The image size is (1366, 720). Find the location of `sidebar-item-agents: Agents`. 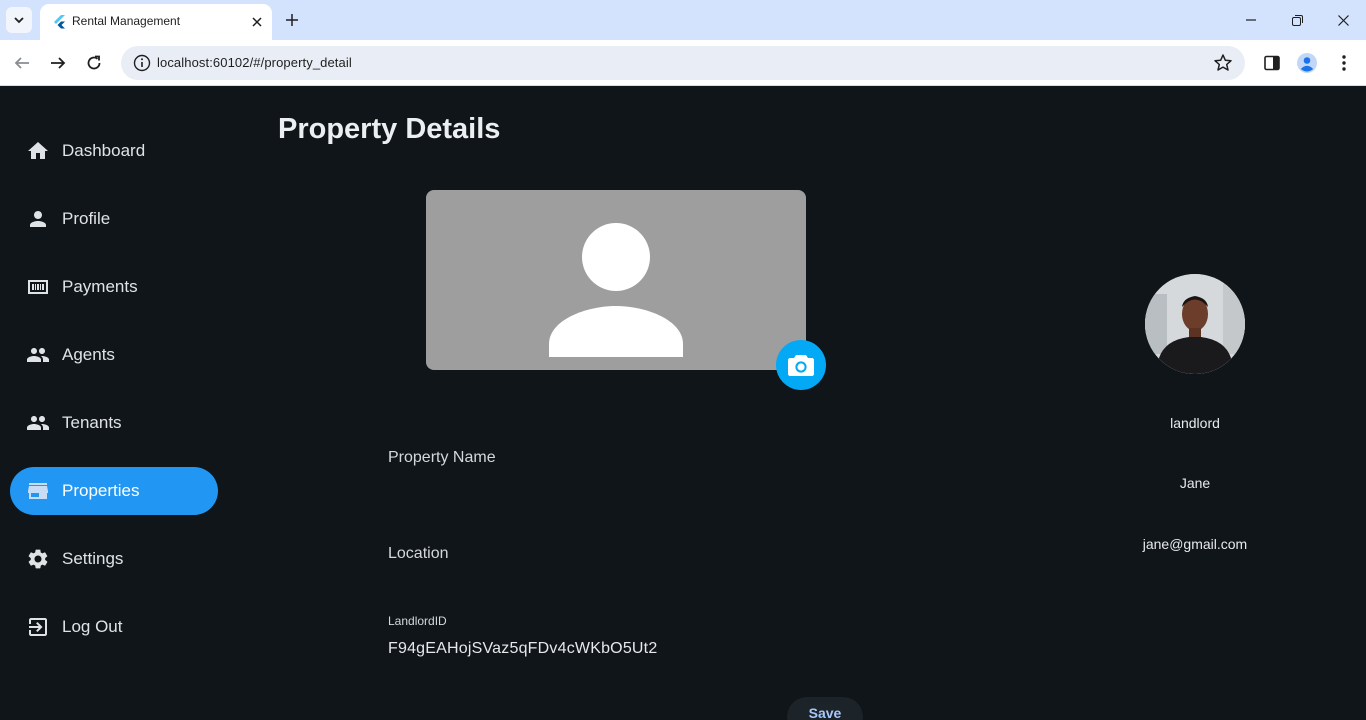

sidebar-item-agents: Agents is located at coordinates (114, 355).